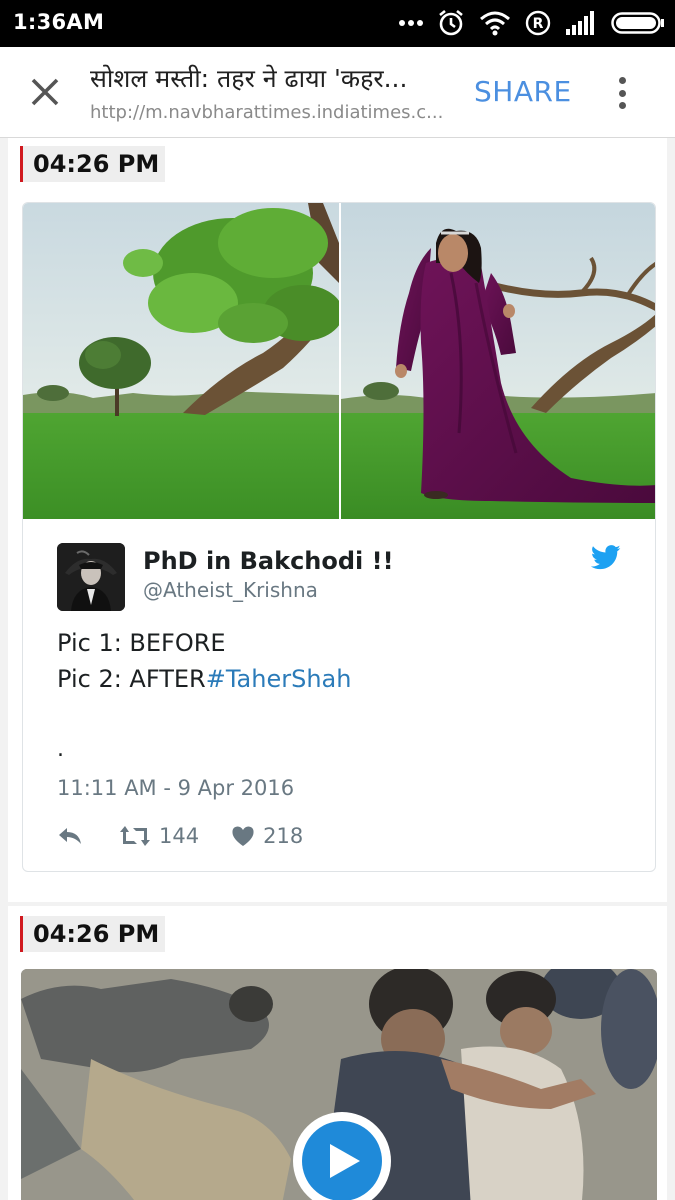  I want to click on more-options-icon, so click(622, 80).